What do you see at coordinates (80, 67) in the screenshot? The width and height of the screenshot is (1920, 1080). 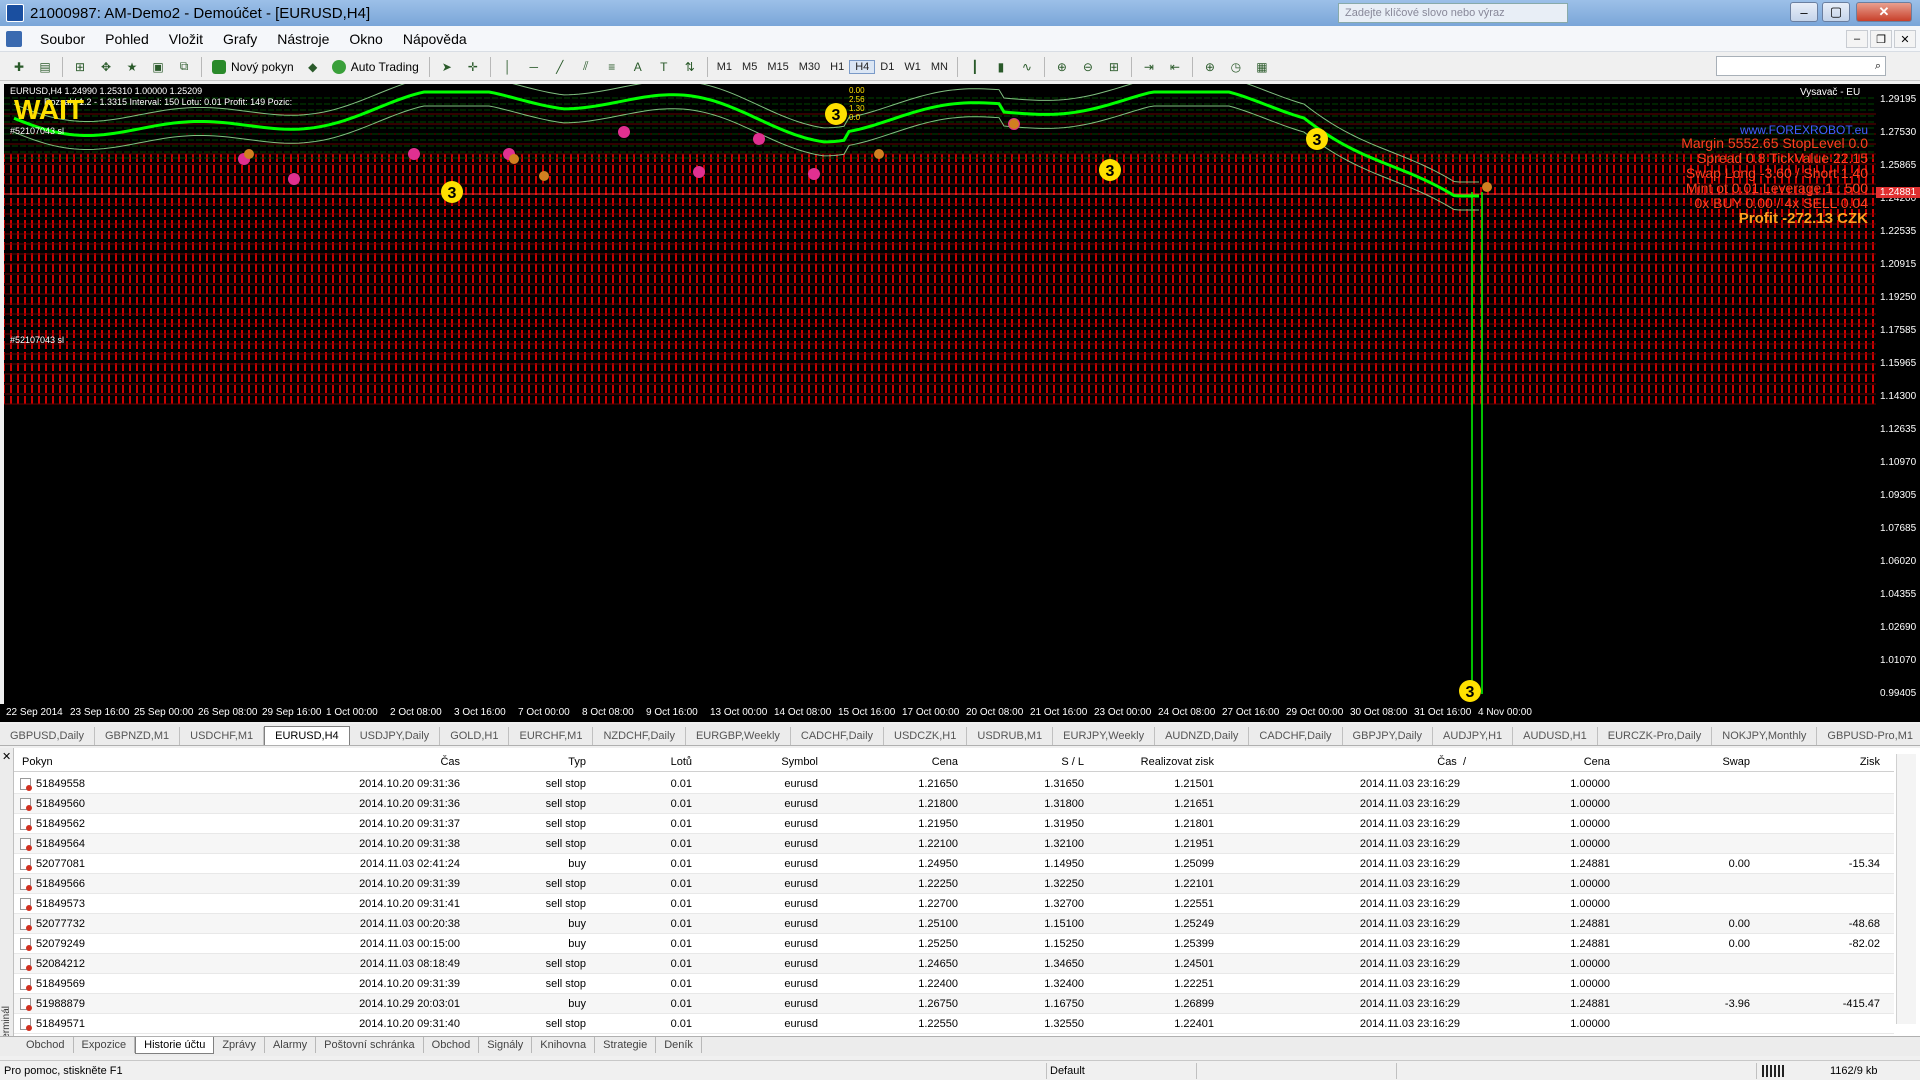 I see `market-watch-icon: ⊞` at bounding box center [80, 67].